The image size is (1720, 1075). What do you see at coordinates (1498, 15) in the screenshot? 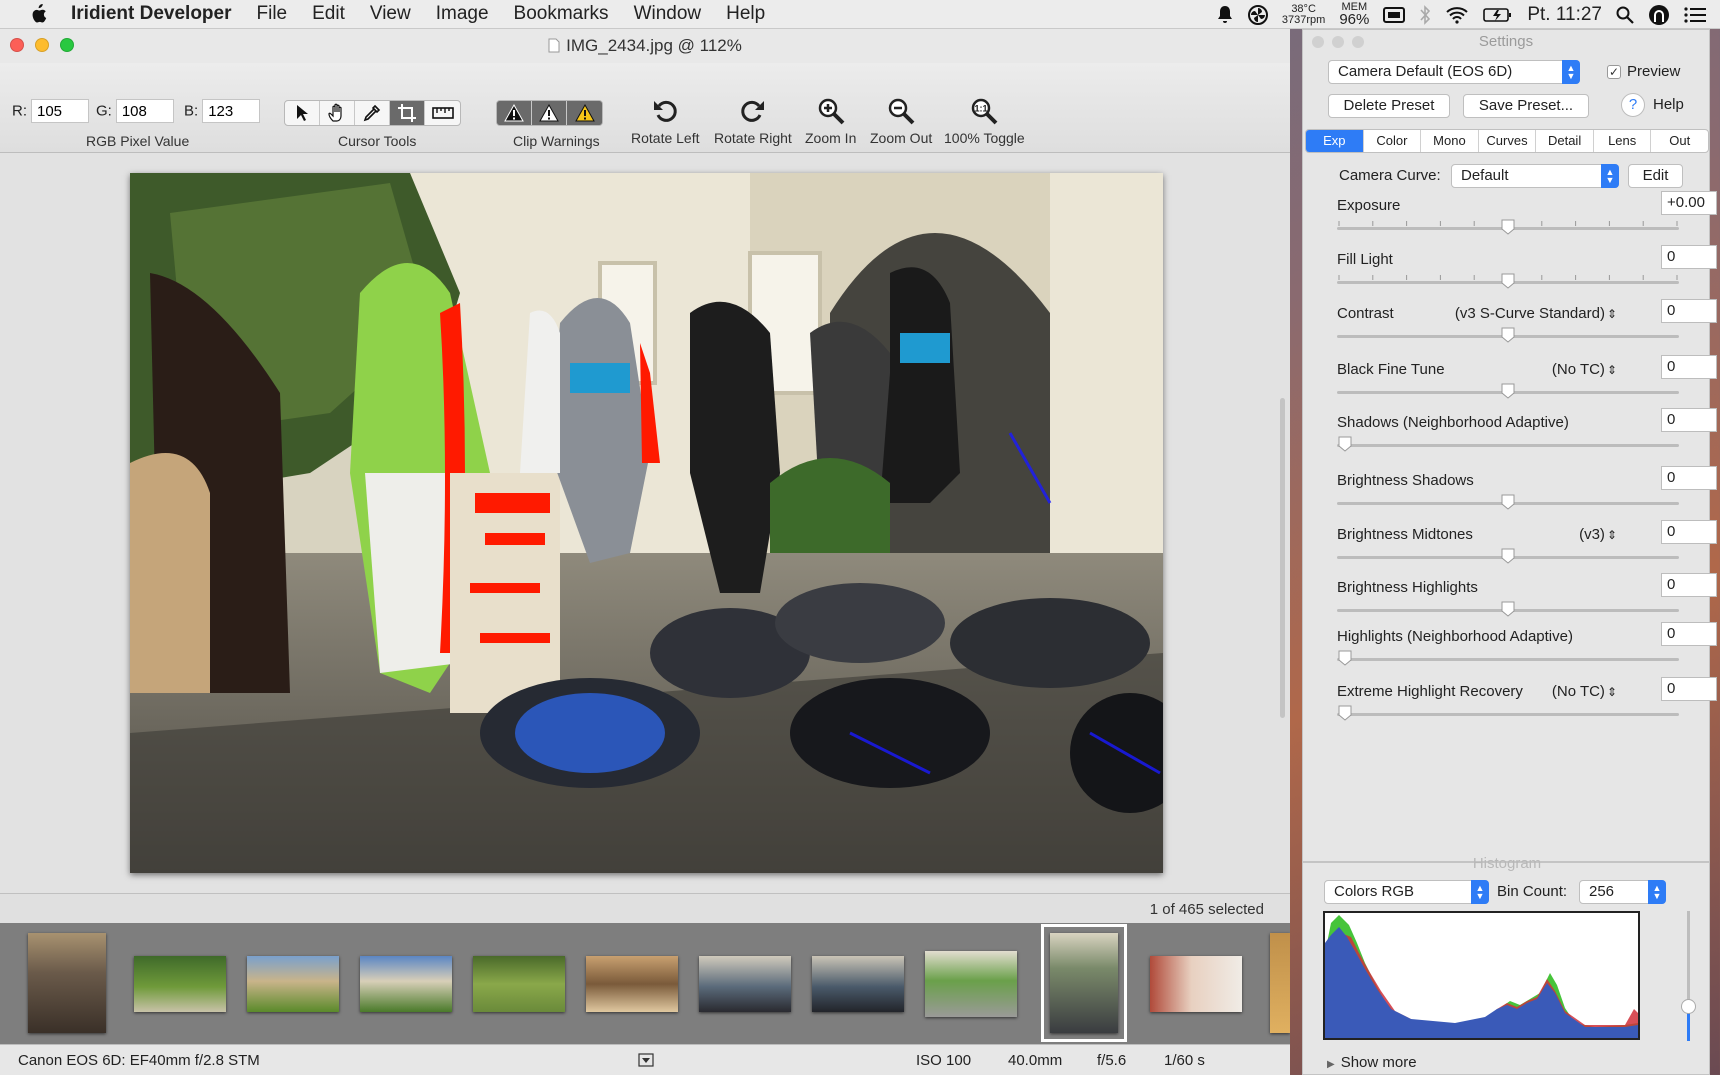
I see `battery-icon` at bounding box center [1498, 15].